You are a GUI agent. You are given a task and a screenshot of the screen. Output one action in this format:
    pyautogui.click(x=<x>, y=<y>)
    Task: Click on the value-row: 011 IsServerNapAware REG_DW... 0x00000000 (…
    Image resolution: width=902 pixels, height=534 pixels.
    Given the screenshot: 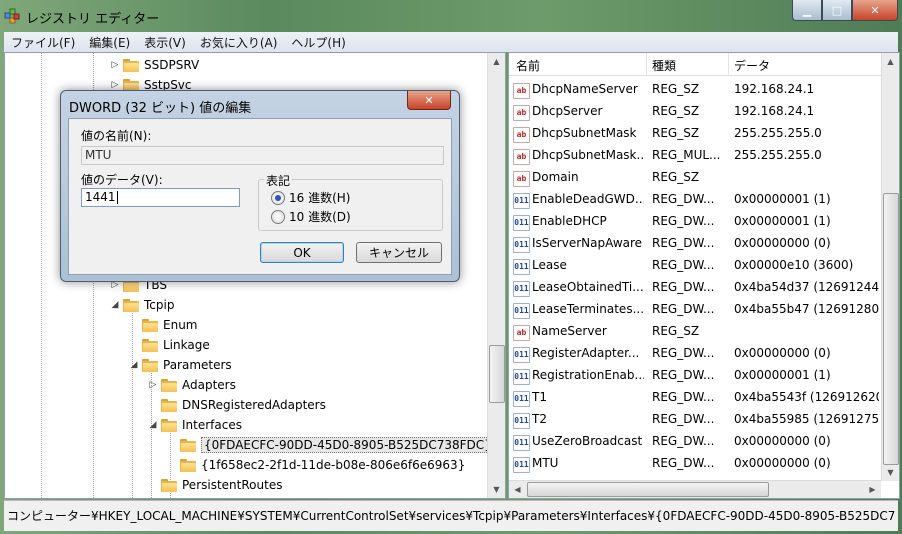 What is the action you would take?
    pyautogui.click(x=695, y=244)
    